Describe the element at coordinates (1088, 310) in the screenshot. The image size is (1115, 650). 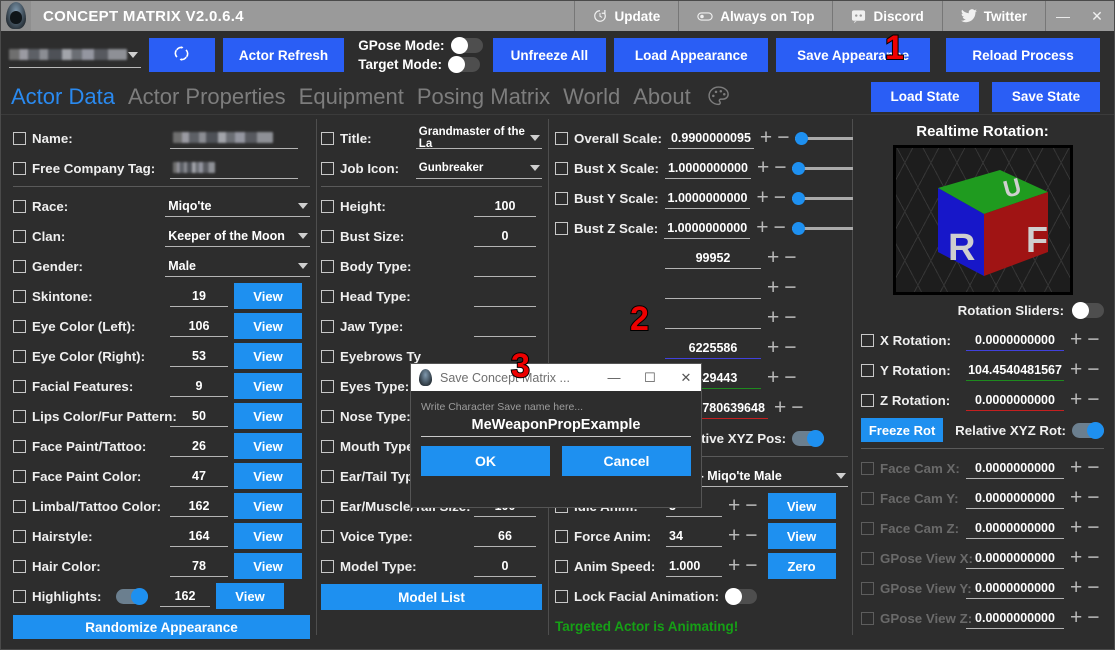
I see `rotation-sliders-toggle` at that location.